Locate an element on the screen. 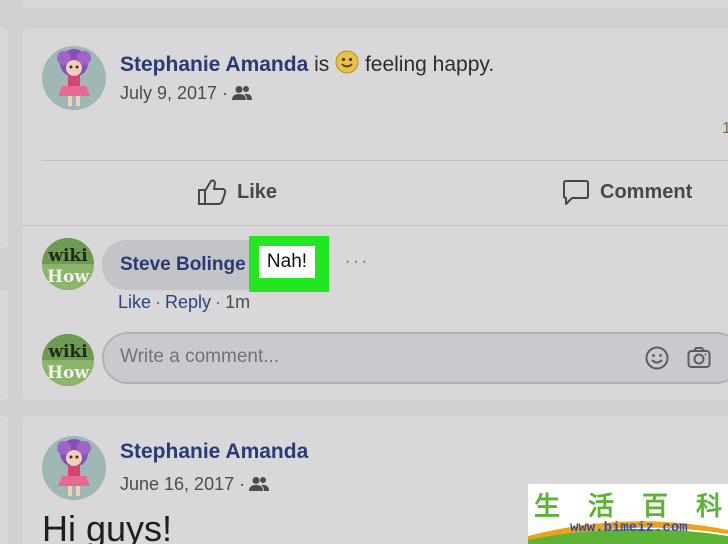 This screenshot has width=728, height=544. status-connector: is is located at coordinates (322, 64).